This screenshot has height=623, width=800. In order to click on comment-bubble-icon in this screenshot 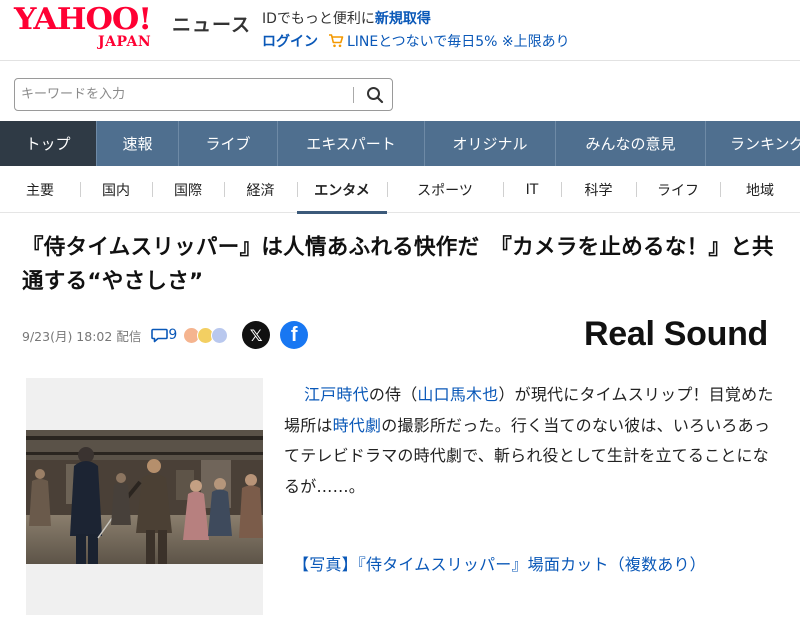, I will do `click(160, 335)`.